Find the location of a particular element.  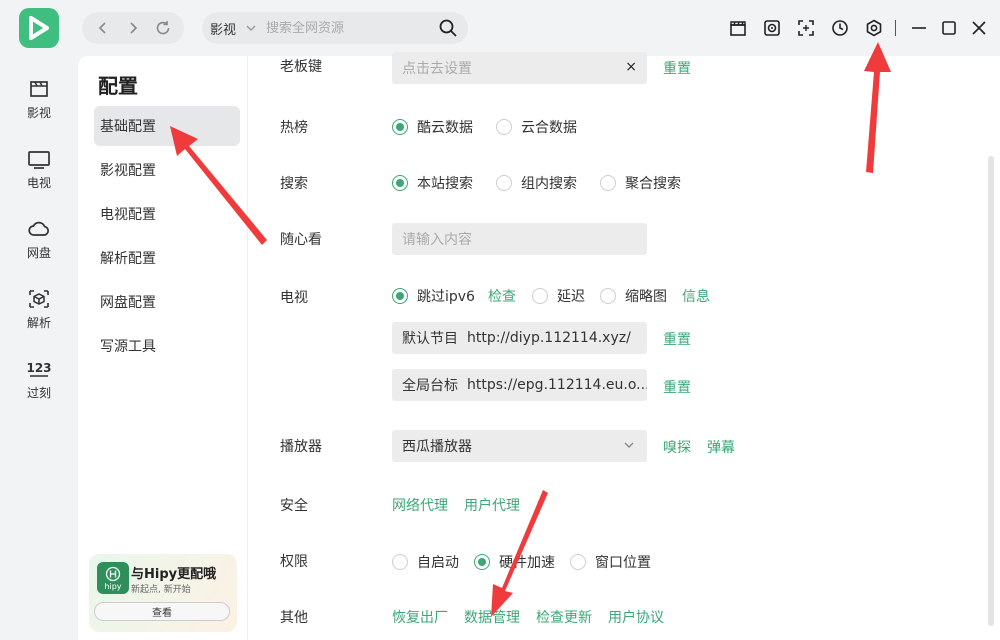

hipy-logo-text: hipy is located at coordinates (113, 586).